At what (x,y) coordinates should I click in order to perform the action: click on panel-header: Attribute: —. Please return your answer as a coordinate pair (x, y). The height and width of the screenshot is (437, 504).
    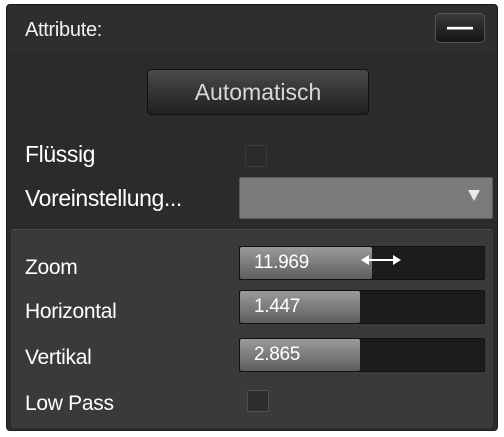
    Looking at the image, I should click on (252, 28).